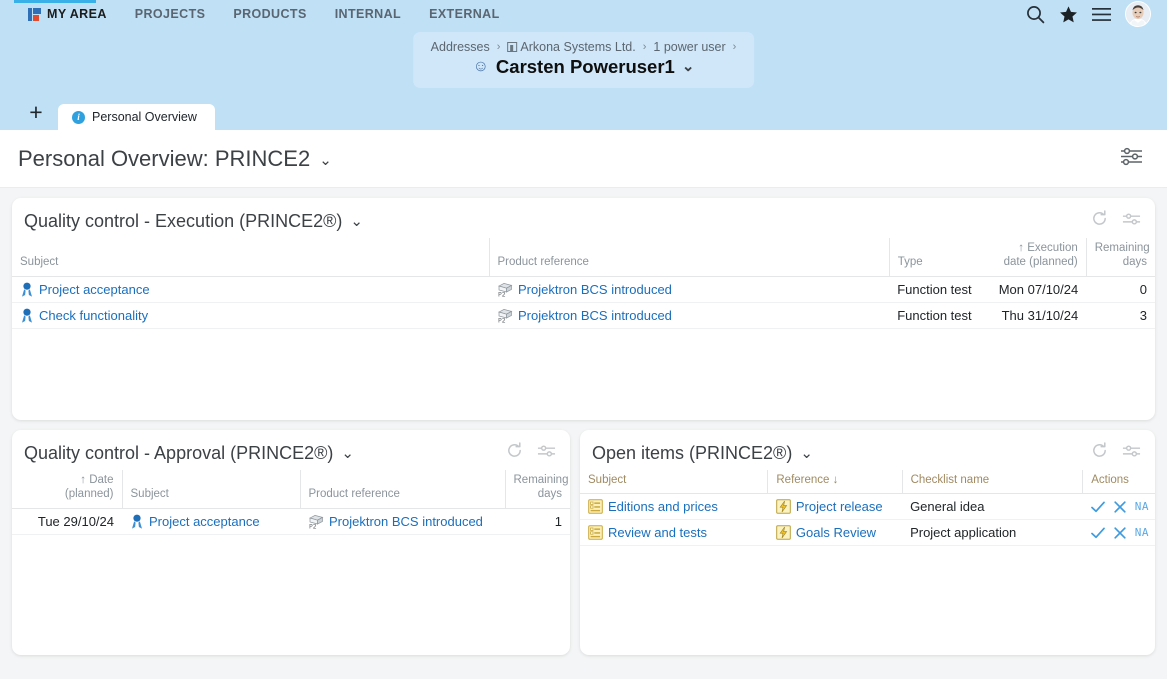 This screenshot has height=679, width=1167. What do you see at coordinates (992, 533) in the screenshot?
I see `cell-checklist-name: Project application` at bounding box center [992, 533].